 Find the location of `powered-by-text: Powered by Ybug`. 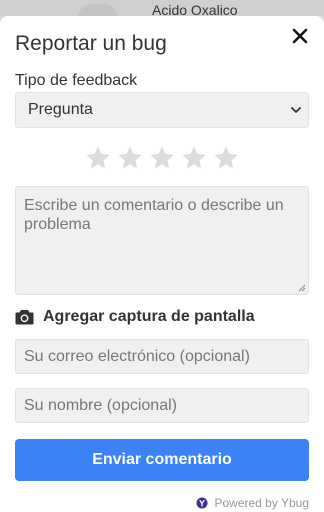

powered-by-text: Powered by Ybug is located at coordinates (261, 503).